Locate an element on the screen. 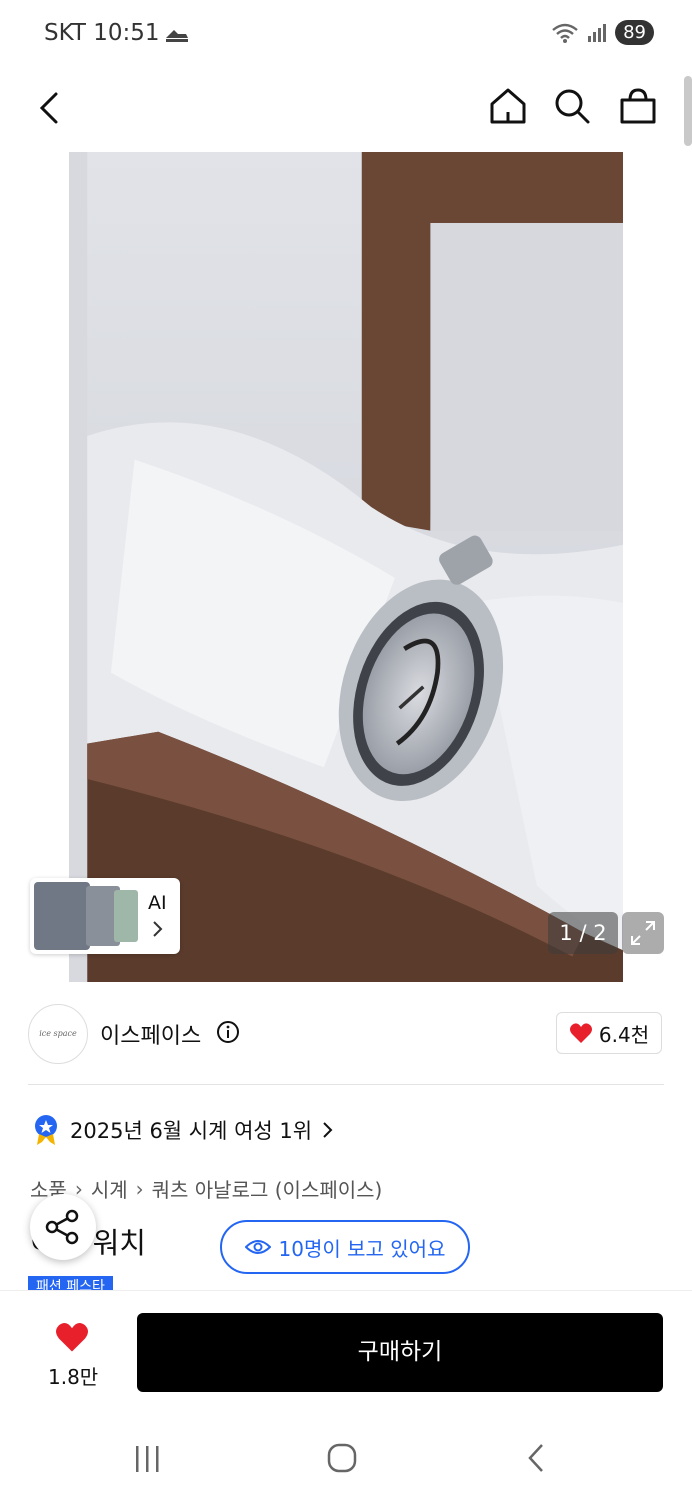 This screenshot has height=1500, width=692. seller-like-button: 6.4천 is located at coordinates (609, 1033).